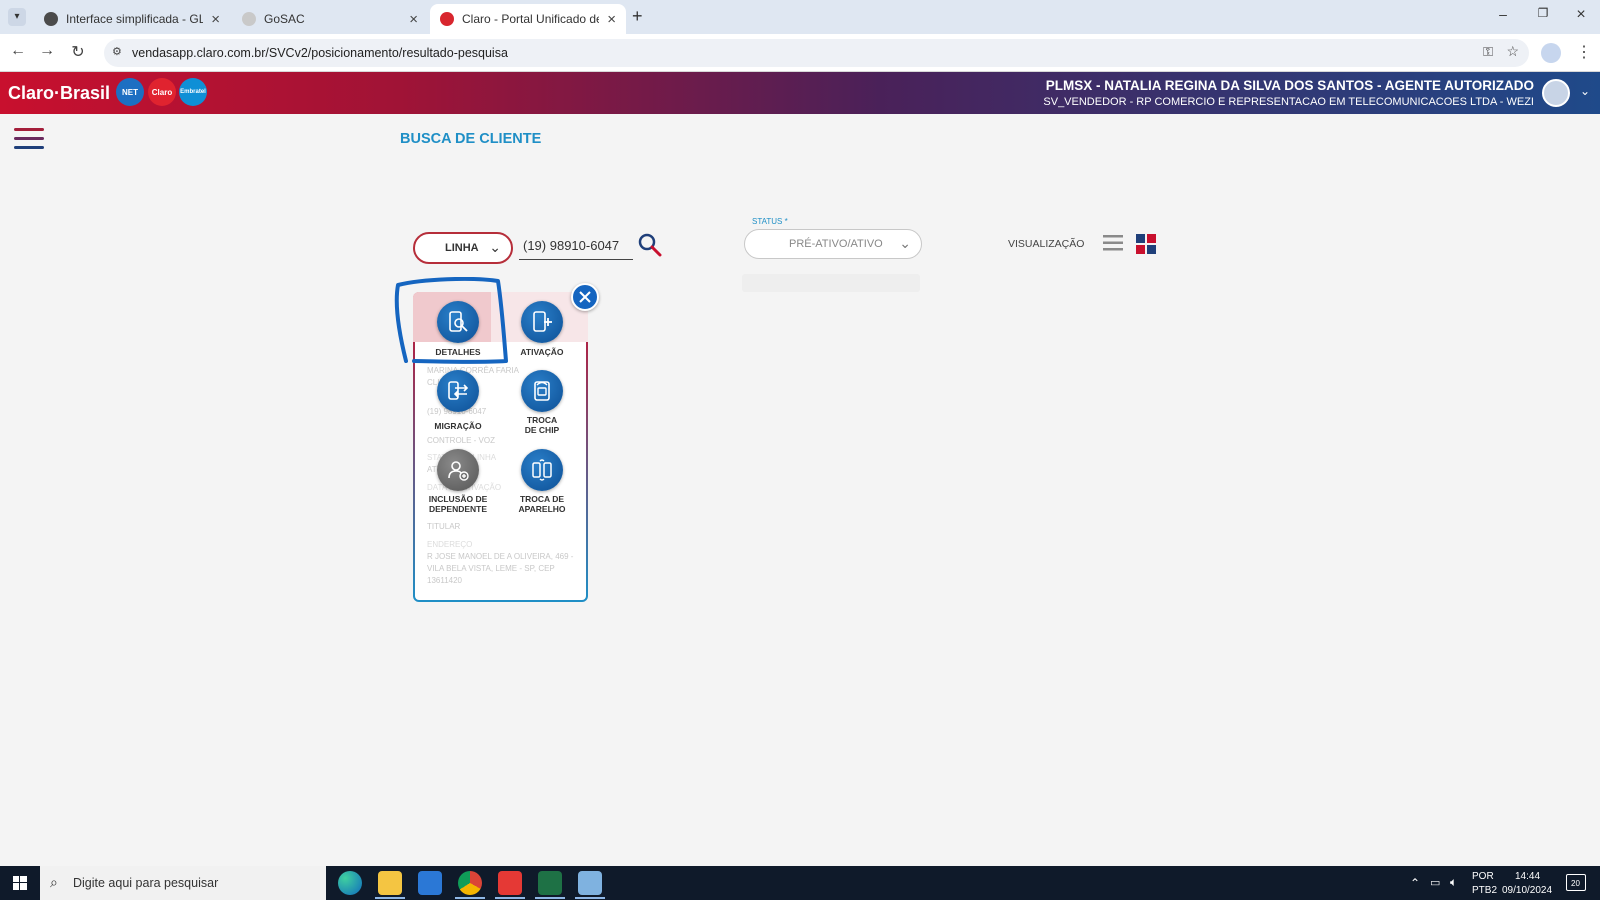 This screenshot has width=1600, height=900. What do you see at coordinates (1435, 882) in the screenshot?
I see `network-icon: ▭` at bounding box center [1435, 882].